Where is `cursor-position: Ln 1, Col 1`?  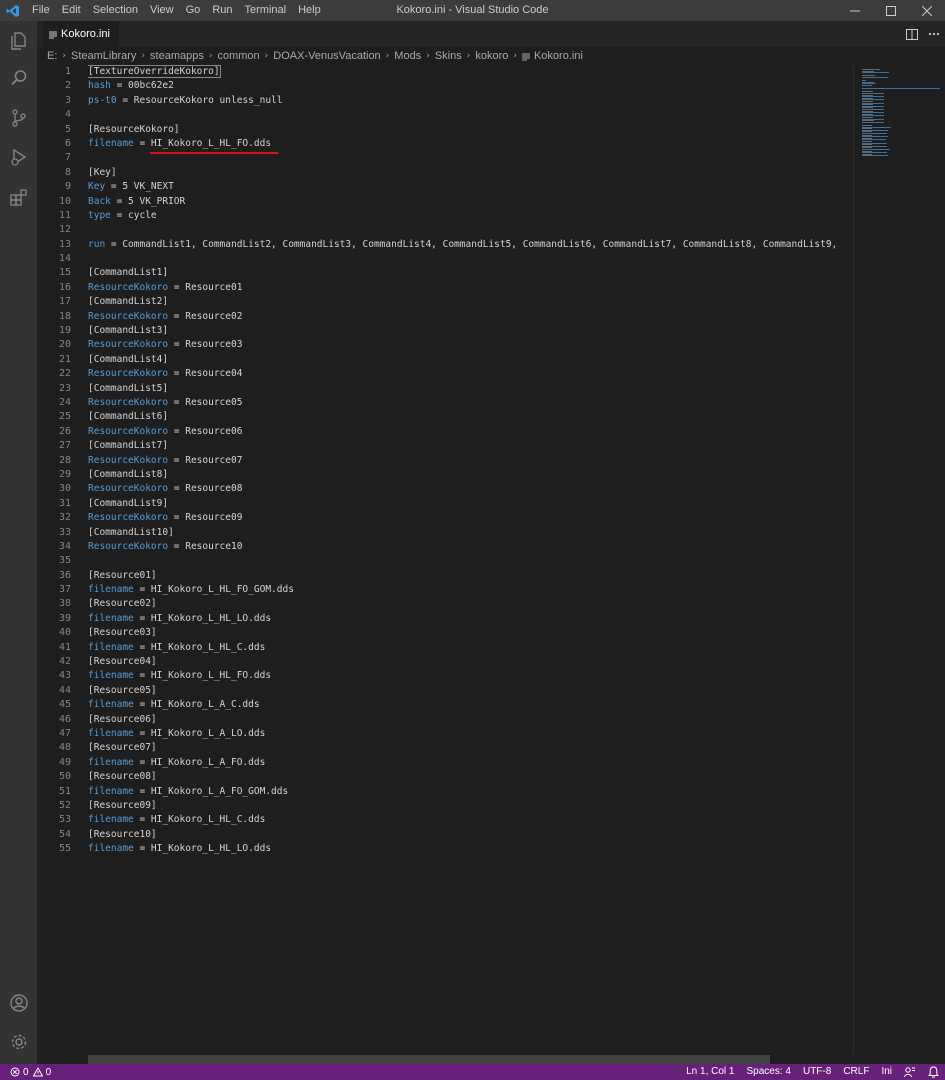 cursor-position: Ln 1, Col 1 is located at coordinates (710, 1072).